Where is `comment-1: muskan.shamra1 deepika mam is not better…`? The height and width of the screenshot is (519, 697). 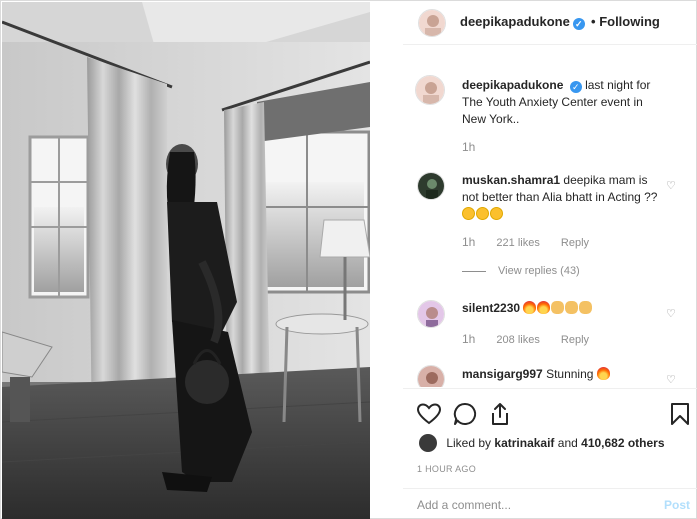
comment-1: muskan.shamra1 deepika mam is not better… is located at coordinates (562, 197).